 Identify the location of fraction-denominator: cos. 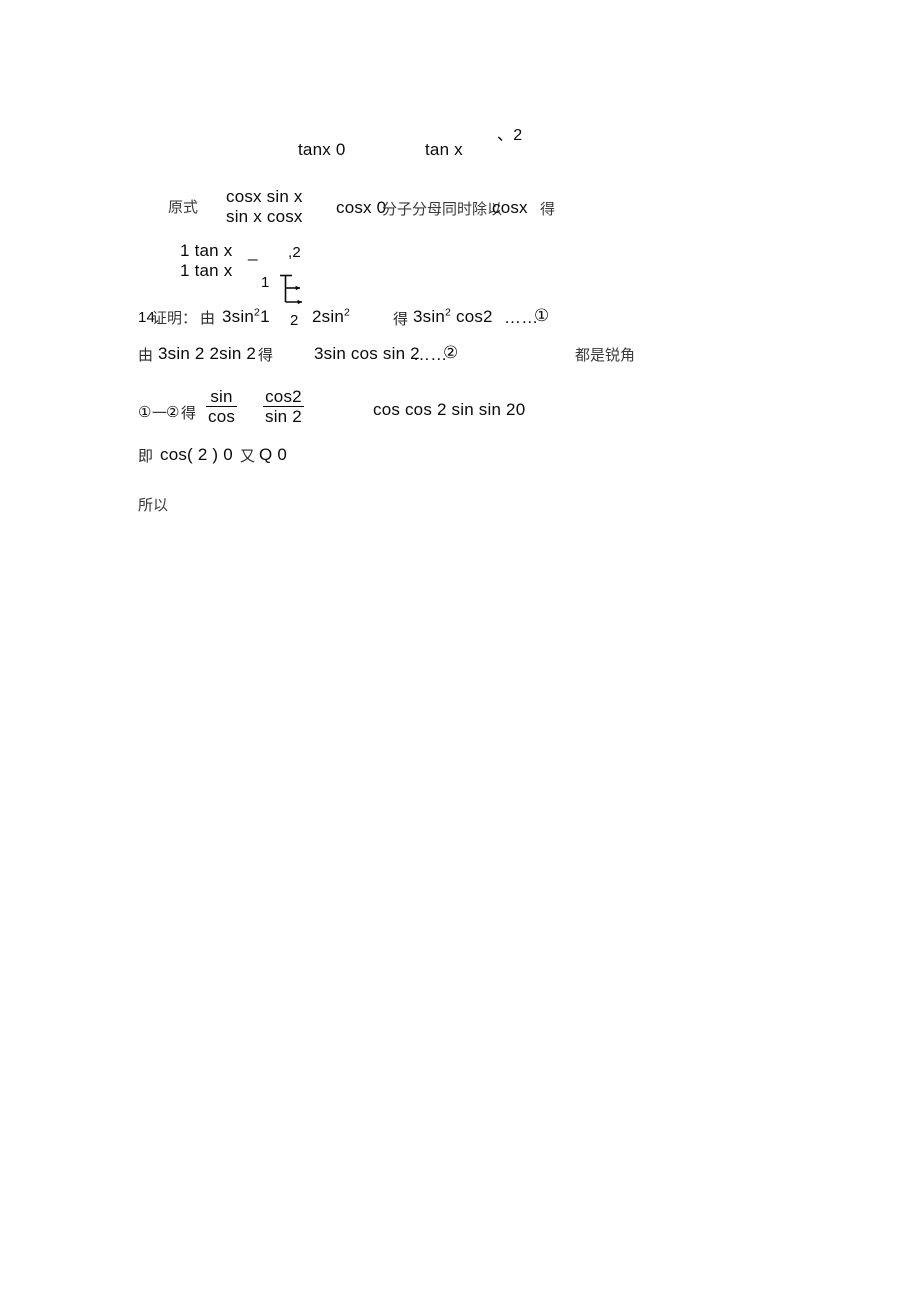
(222, 416).